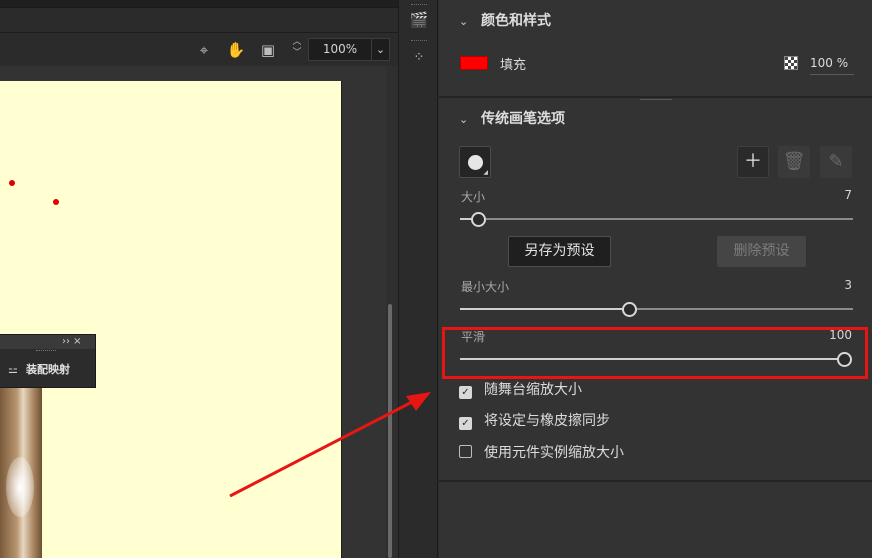 This screenshot has height=558, width=872. Describe the element at coordinates (791, 63) in the screenshot. I see `alpha-checker-icon` at that location.